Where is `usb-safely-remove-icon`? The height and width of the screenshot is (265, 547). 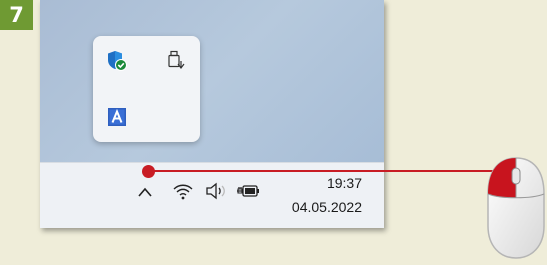
usb-safely-remove-icon is located at coordinates (175, 61).